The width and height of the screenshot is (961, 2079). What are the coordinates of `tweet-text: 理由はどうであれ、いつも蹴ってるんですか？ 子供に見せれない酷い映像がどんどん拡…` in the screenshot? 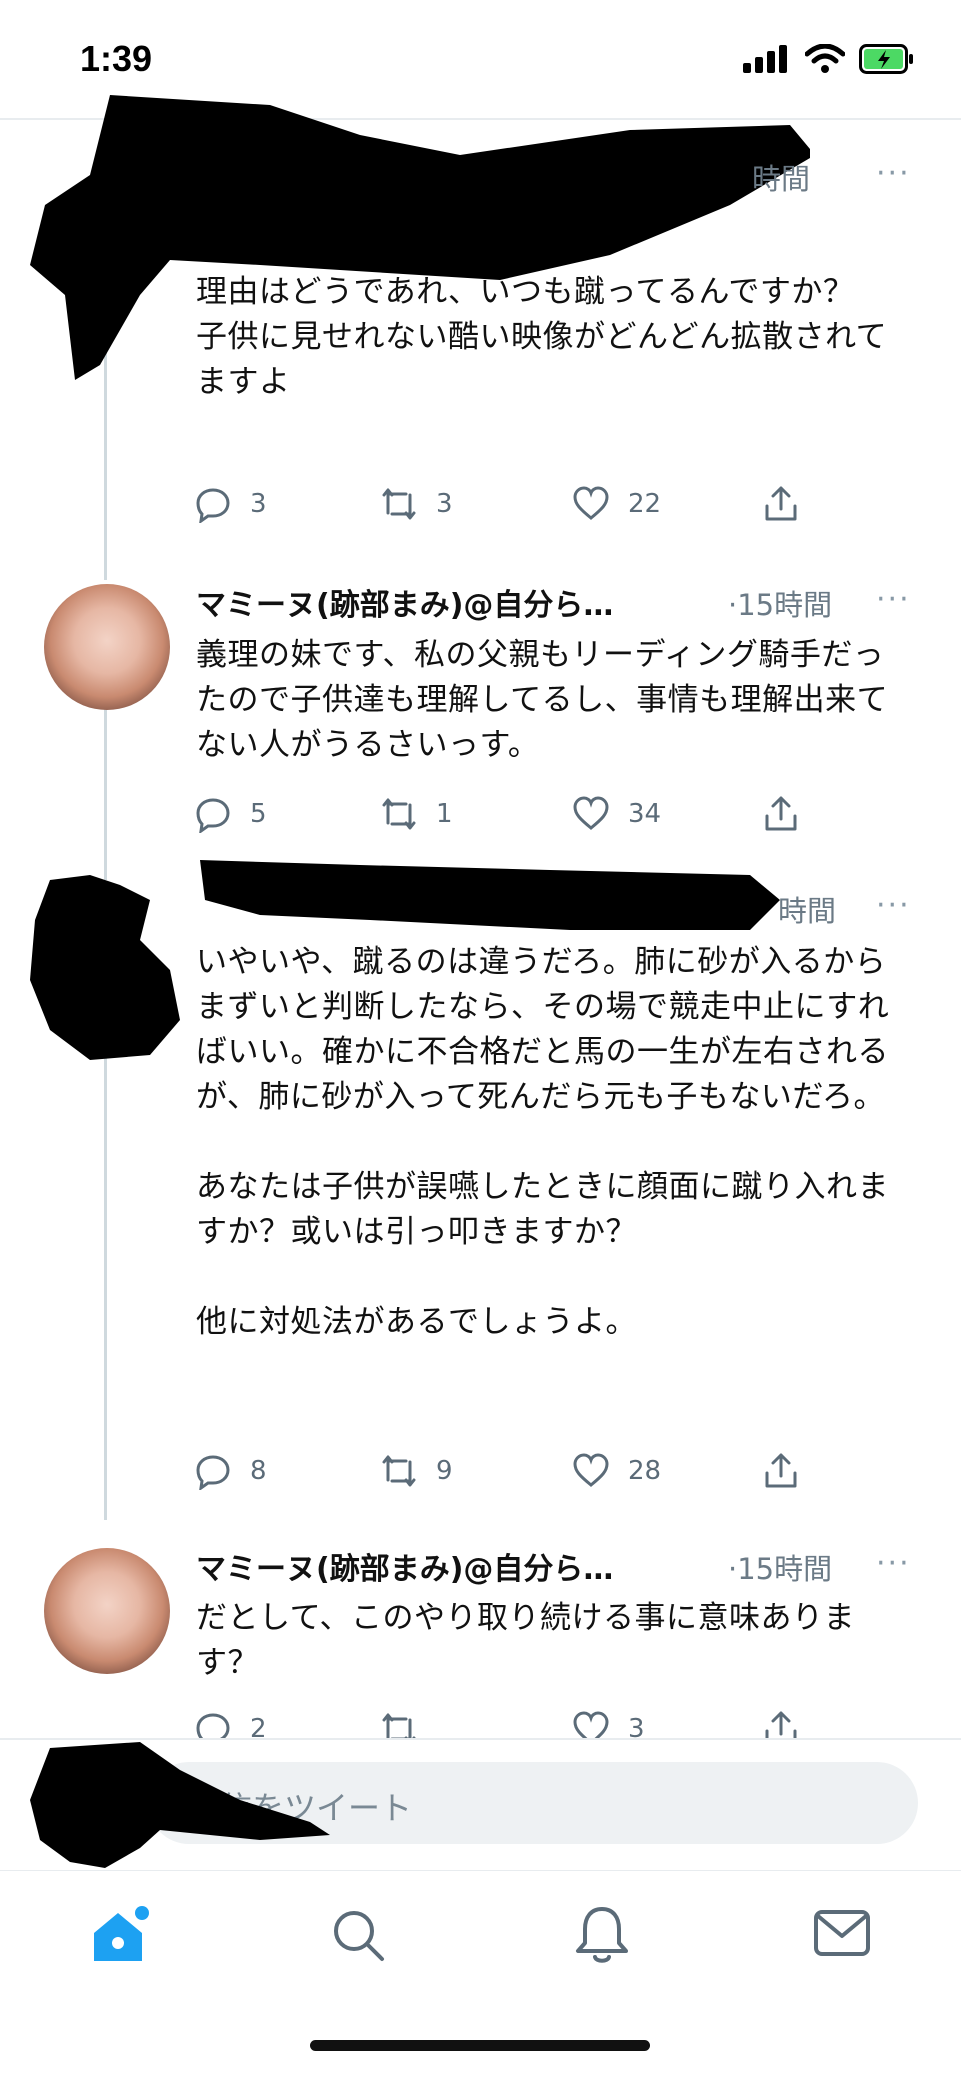 It's located at (542, 337).